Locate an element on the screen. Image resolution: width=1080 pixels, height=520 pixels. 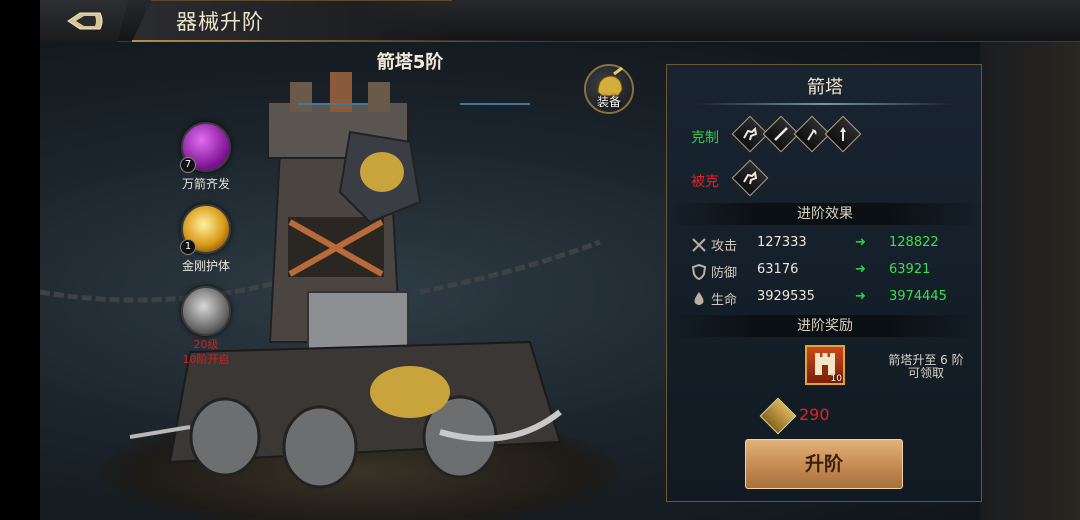
skill-level-badge: 7 is located at coordinates (188, 165).